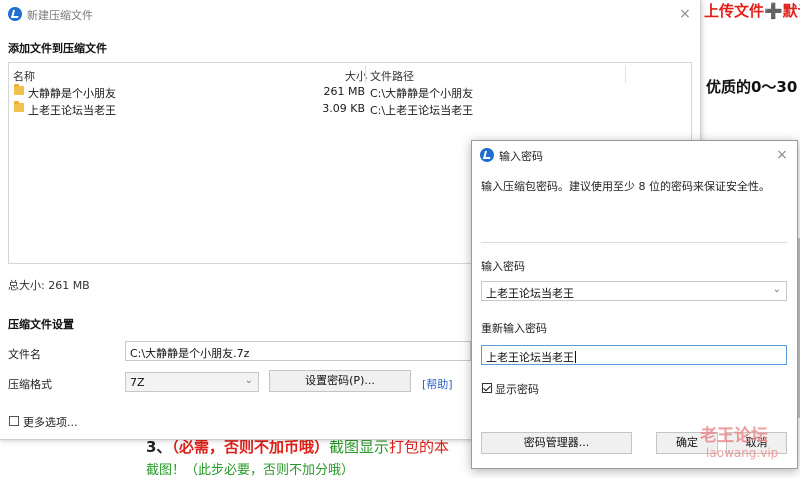  Describe the element at coordinates (634, 242) in the screenshot. I see `divider` at that location.